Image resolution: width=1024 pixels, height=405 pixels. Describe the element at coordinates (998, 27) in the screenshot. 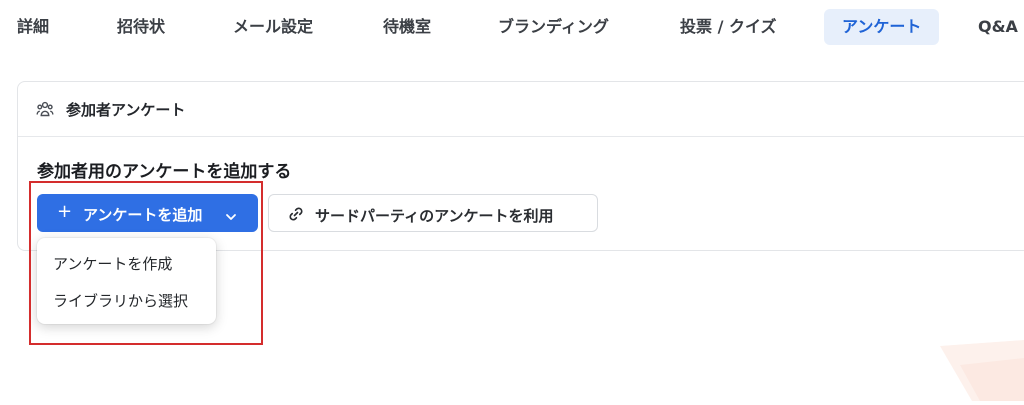

I see `tab-qa: Q&A` at that location.